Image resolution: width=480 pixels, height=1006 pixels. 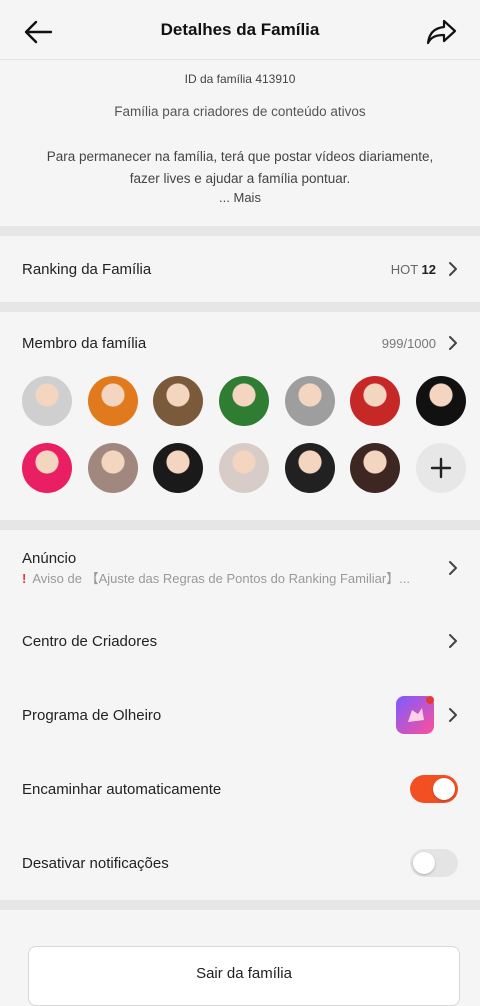 I want to click on page-title: Detalhes da Família, so click(x=240, y=29).